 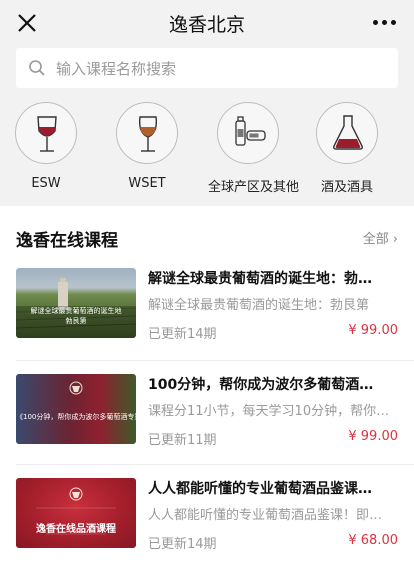 I want to click on search-icon, so click(x=37, y=68).